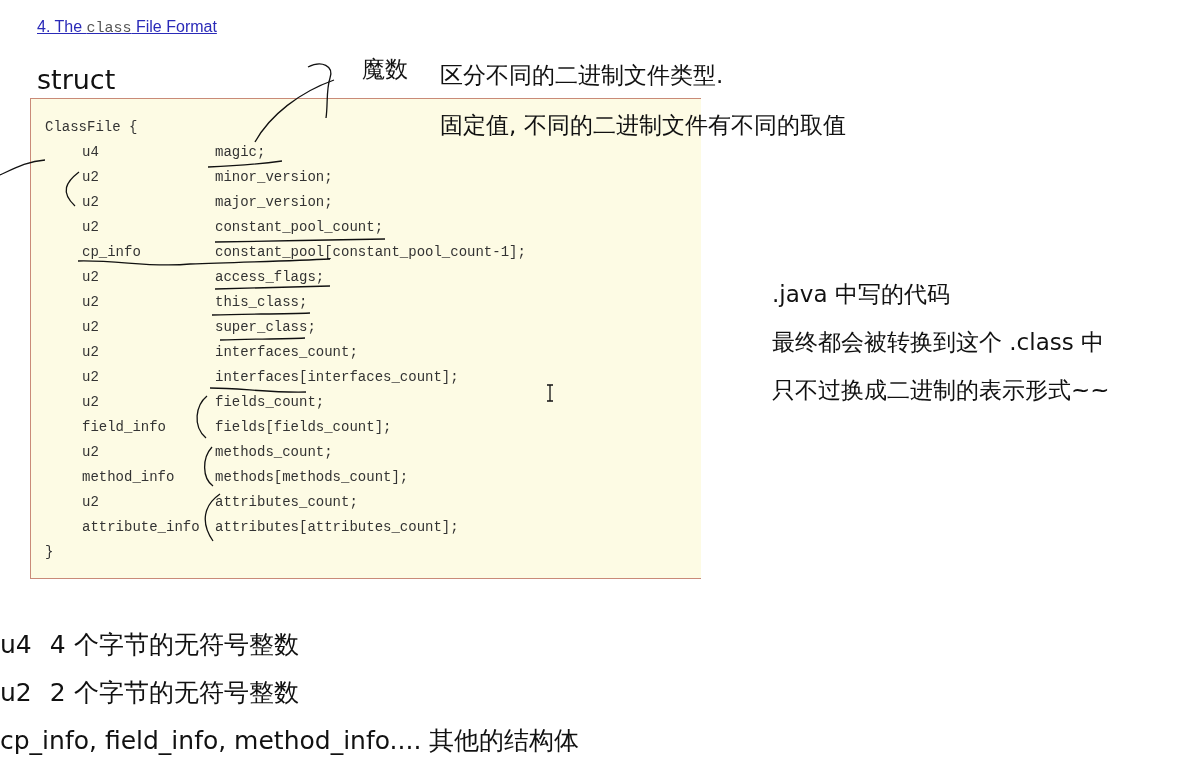 This screenshot has height=778, width=1192. Describe the element at coordinates (299, 227) in the screenshot. I see `code-field: constant_pool_count;` at that location.